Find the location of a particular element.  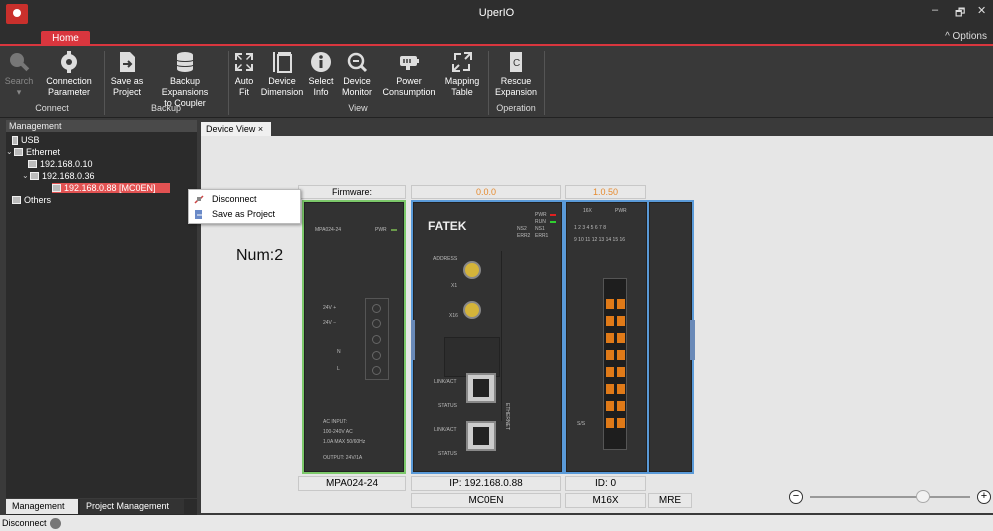

options-button: ^ Options is located at coordinates (966, 36).